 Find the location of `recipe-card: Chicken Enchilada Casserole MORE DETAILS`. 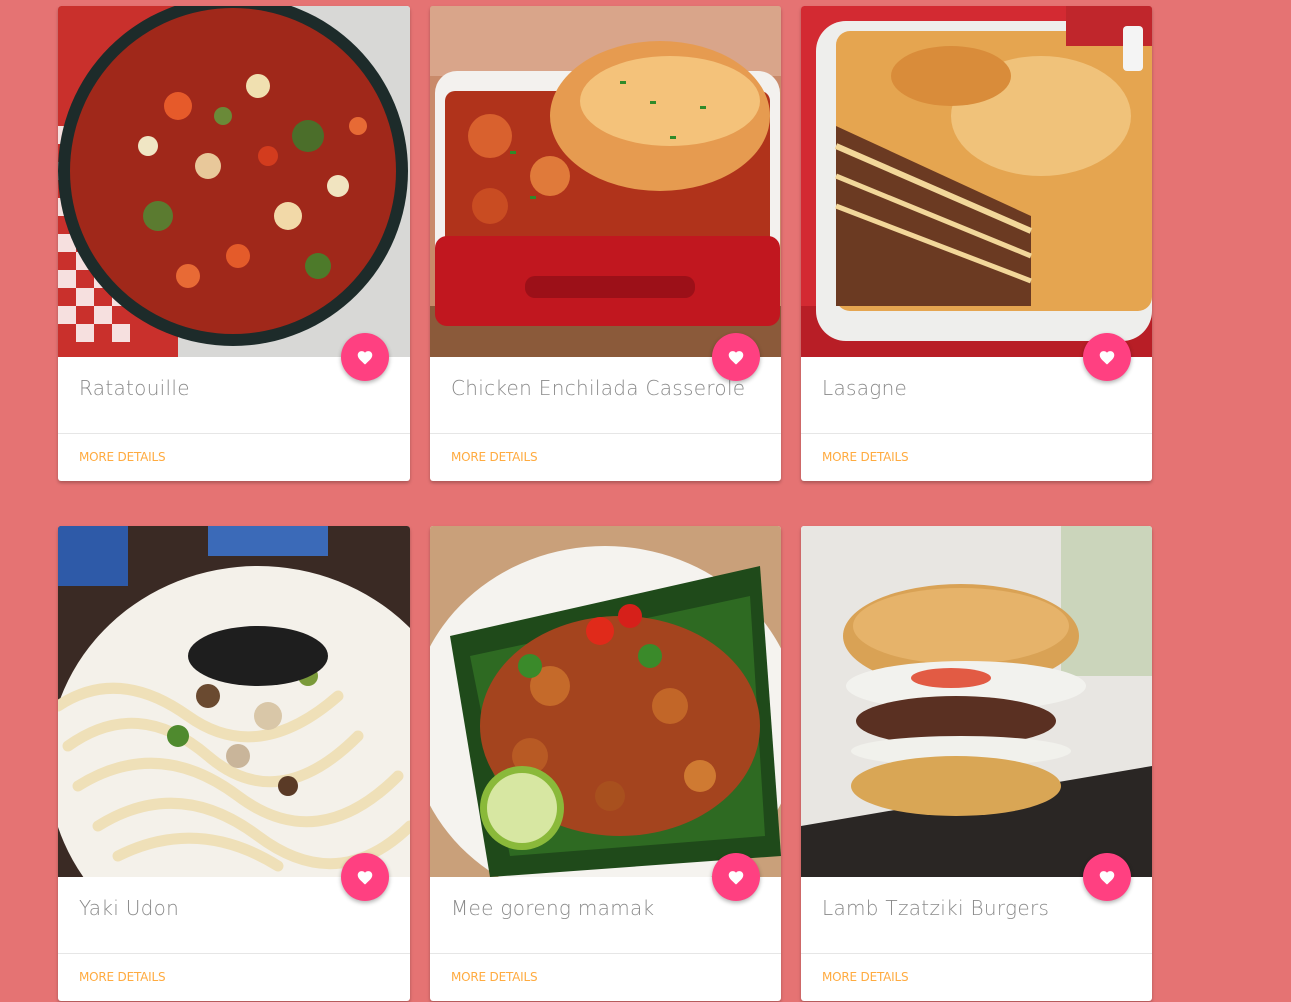

recipe-card: Chicken Enchilada Casserole MORE DETAILS is located at coordinates (605, 243).